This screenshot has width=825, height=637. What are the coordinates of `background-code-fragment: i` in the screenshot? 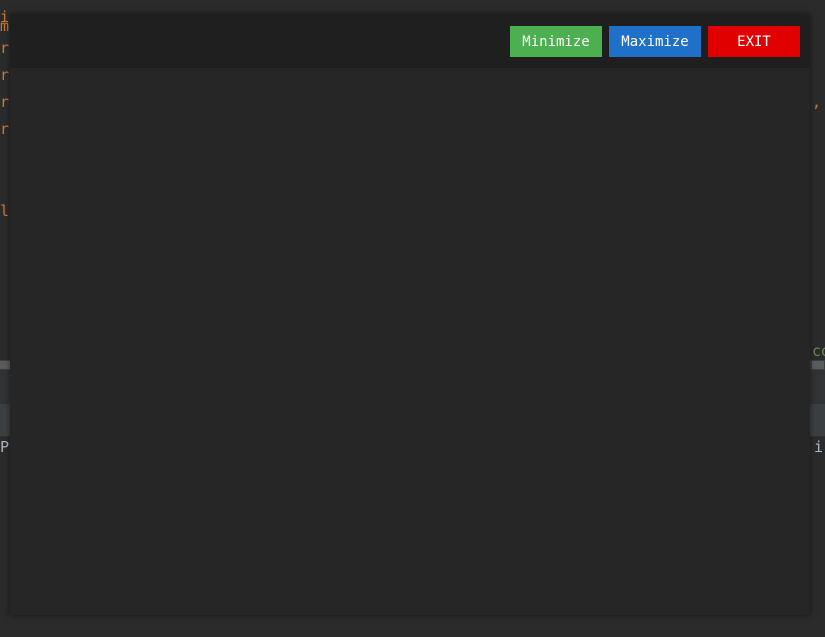 It's located at (819, 447).